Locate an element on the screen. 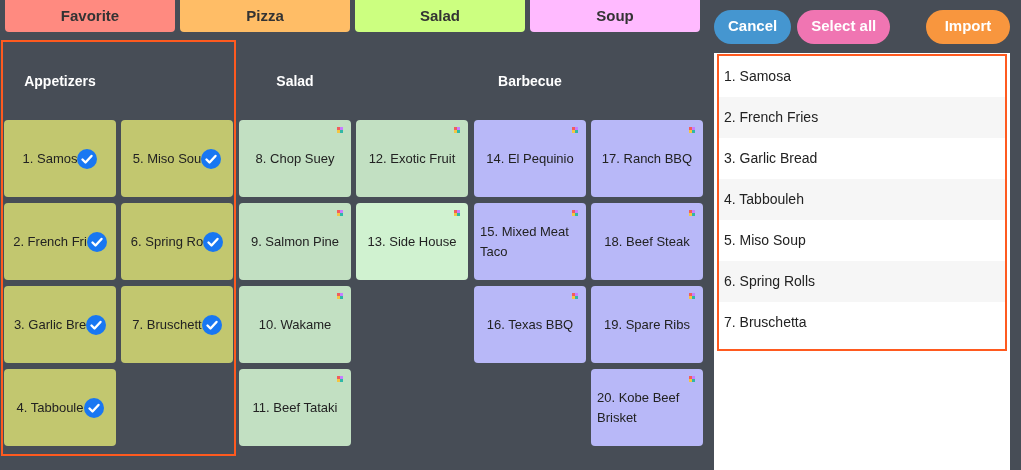 The height and width of the screenshot is (470, 1021). selected-item: 6. Spring Rolls is located at coordinates (862, 281).